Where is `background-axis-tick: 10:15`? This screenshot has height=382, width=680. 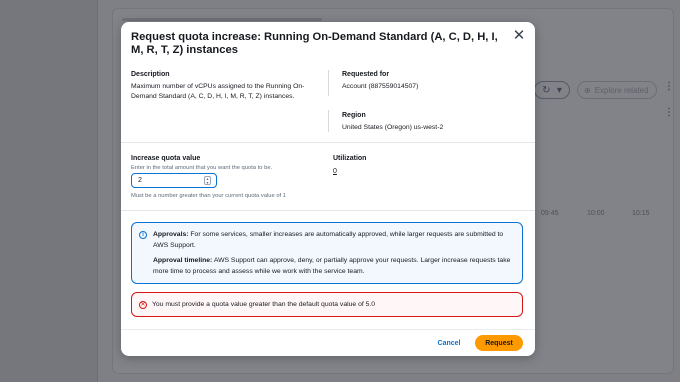
background-axis-tick: 10:15 is located at coordinates (641, 213).